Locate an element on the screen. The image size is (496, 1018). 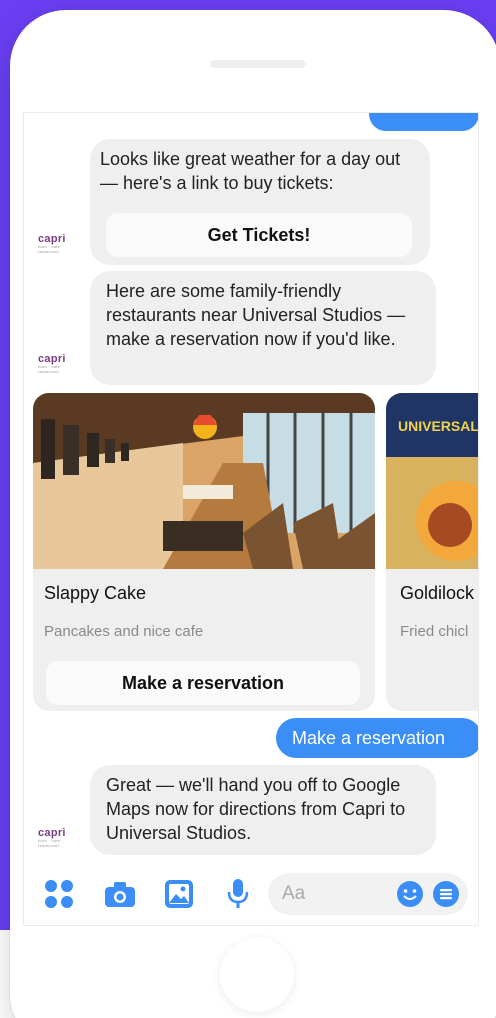
menu-icon is located at coordinates (446, 894).